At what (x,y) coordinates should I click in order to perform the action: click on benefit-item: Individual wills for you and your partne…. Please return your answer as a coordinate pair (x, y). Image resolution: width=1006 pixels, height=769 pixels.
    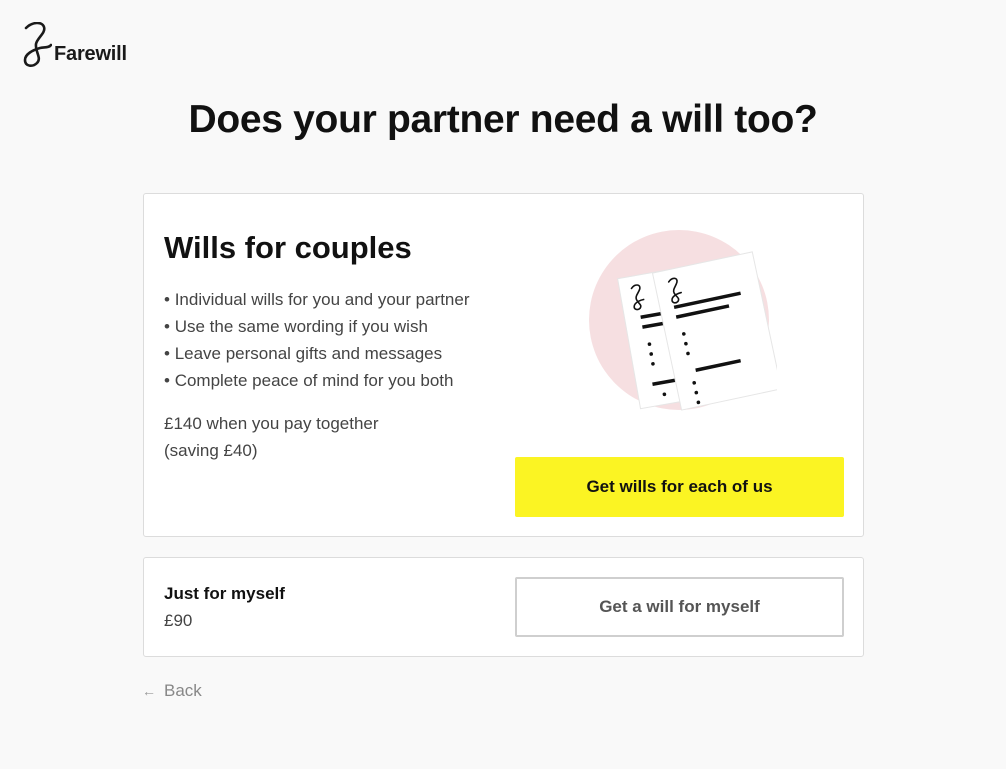
    Looking at the image, I should click on (317, 299).